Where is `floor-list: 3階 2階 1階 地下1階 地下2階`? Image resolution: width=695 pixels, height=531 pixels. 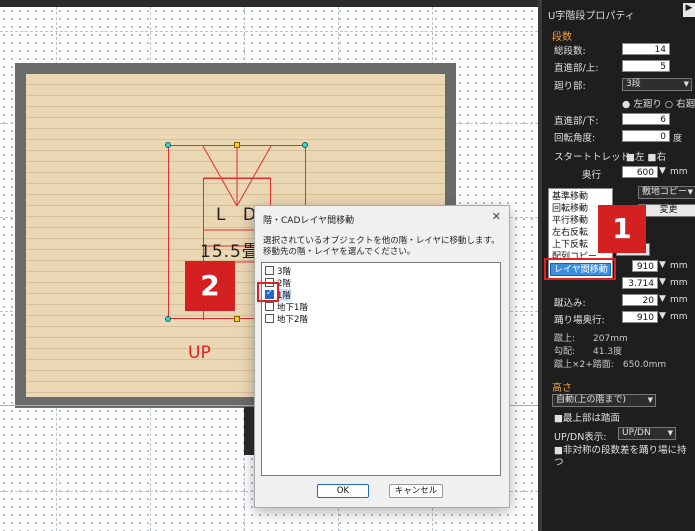
floor-list: 3階 2階 1階 地下1階 地下2階 is located at coordinates (381, 369).